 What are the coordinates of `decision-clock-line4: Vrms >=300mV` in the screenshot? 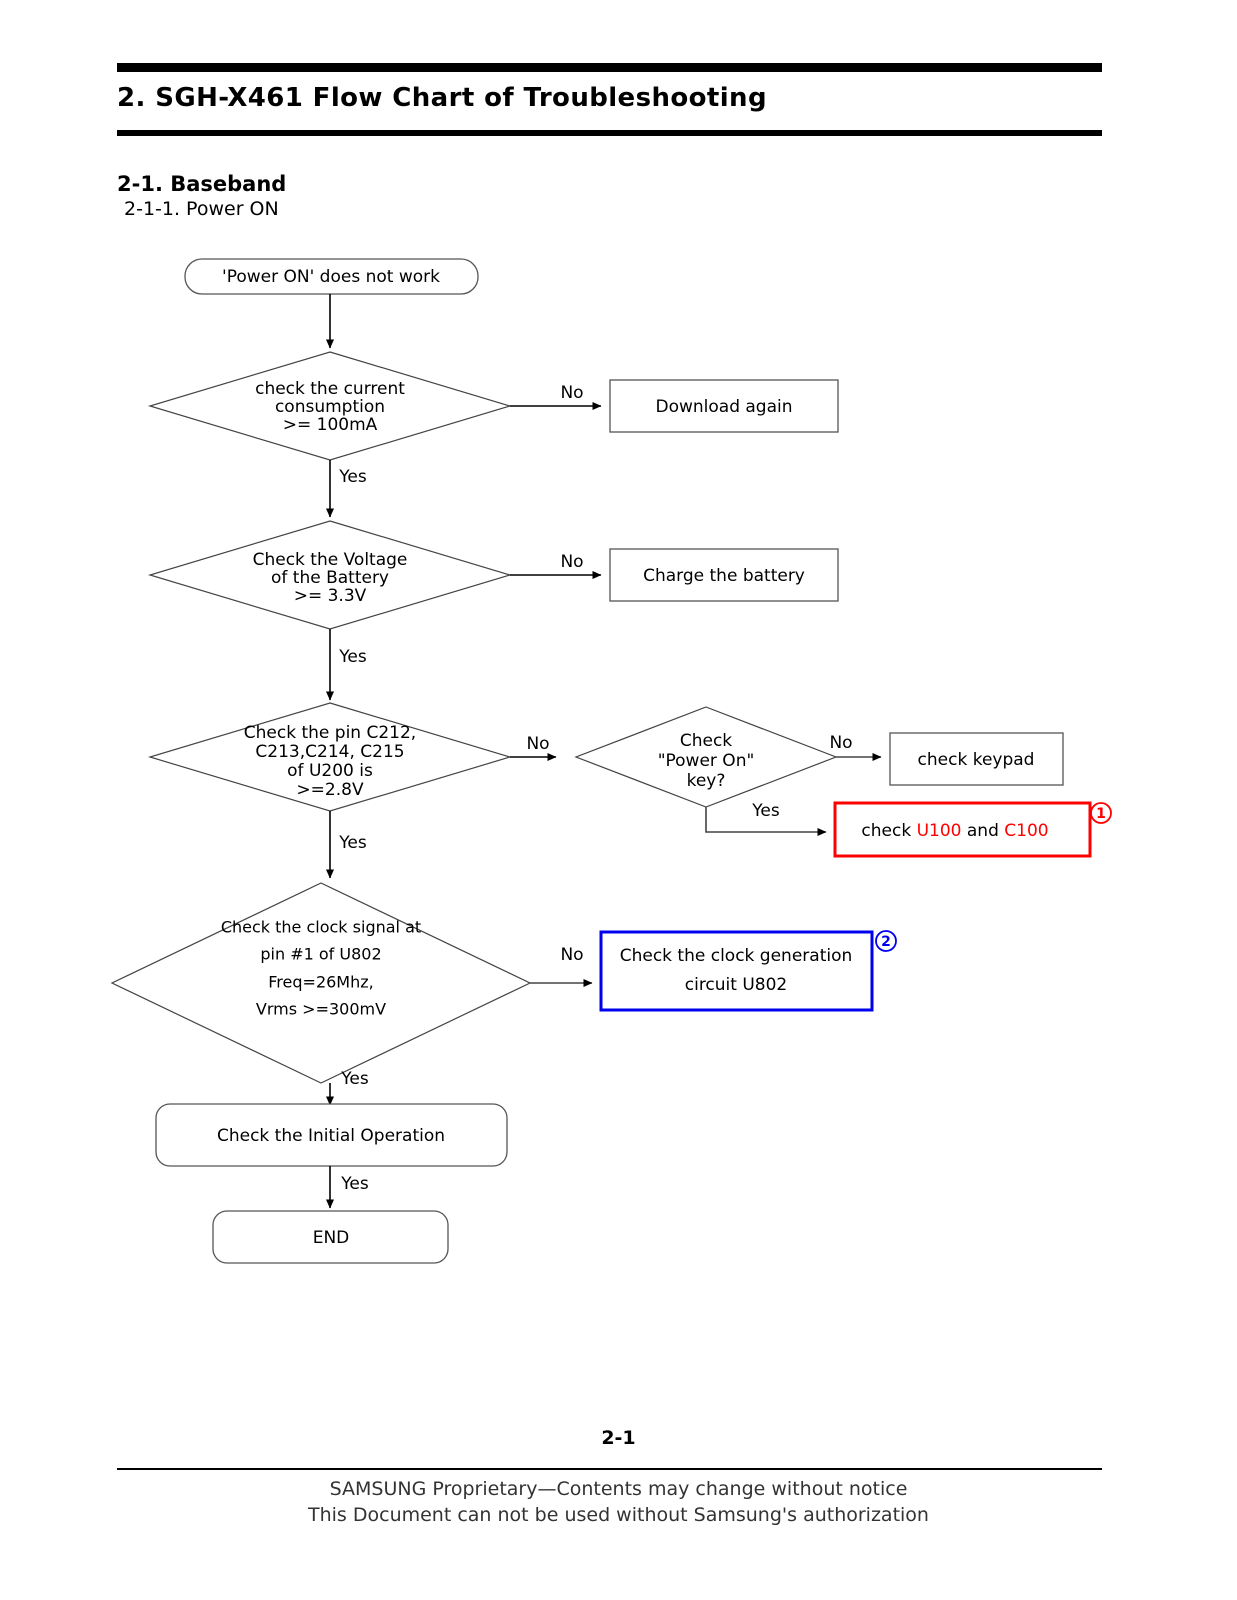 It's located at (321, 1009).